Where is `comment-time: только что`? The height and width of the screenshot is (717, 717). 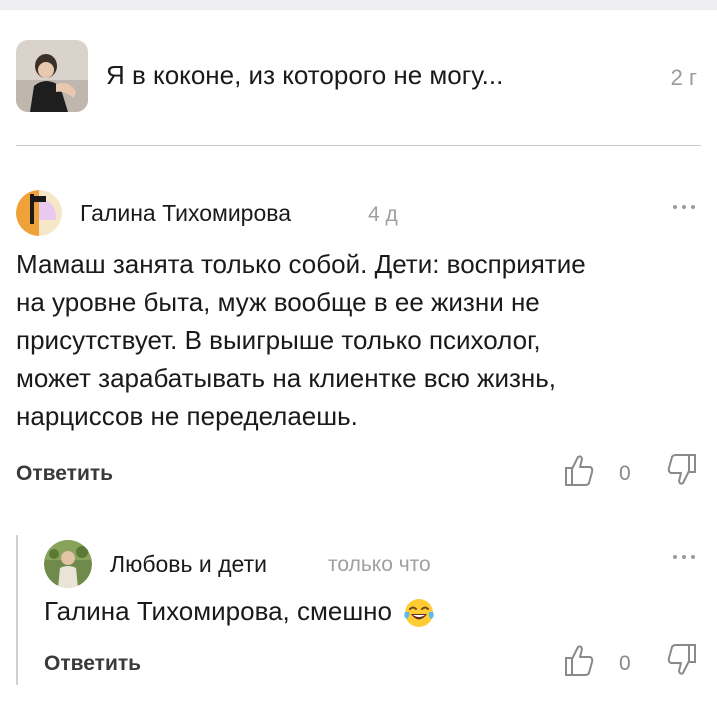
comment-time: только что is located at coordinates (379, 564).